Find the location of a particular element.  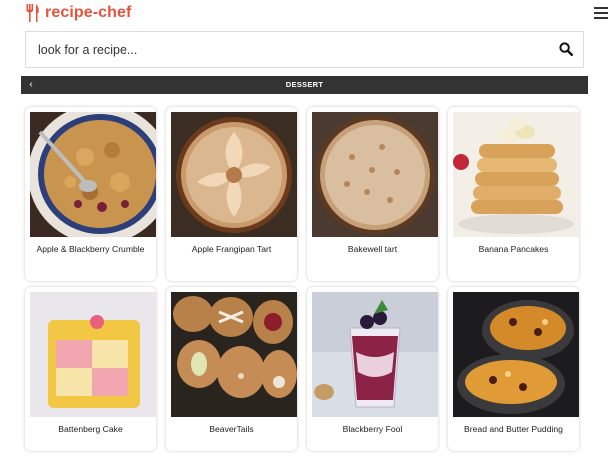

recipe-card: Blackberry Fool is located at coordinates (372, 369).